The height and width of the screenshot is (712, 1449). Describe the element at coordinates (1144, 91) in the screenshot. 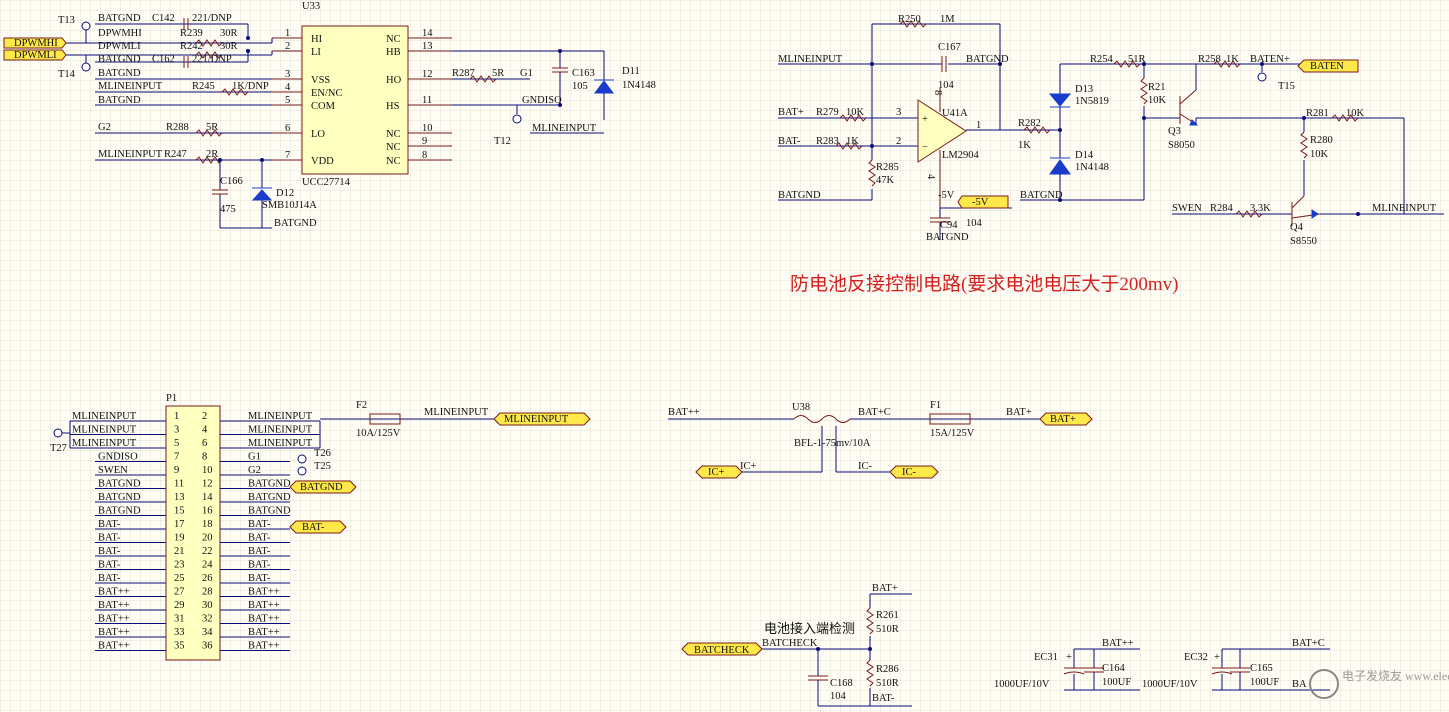

I see `r21-symbol` at that location.